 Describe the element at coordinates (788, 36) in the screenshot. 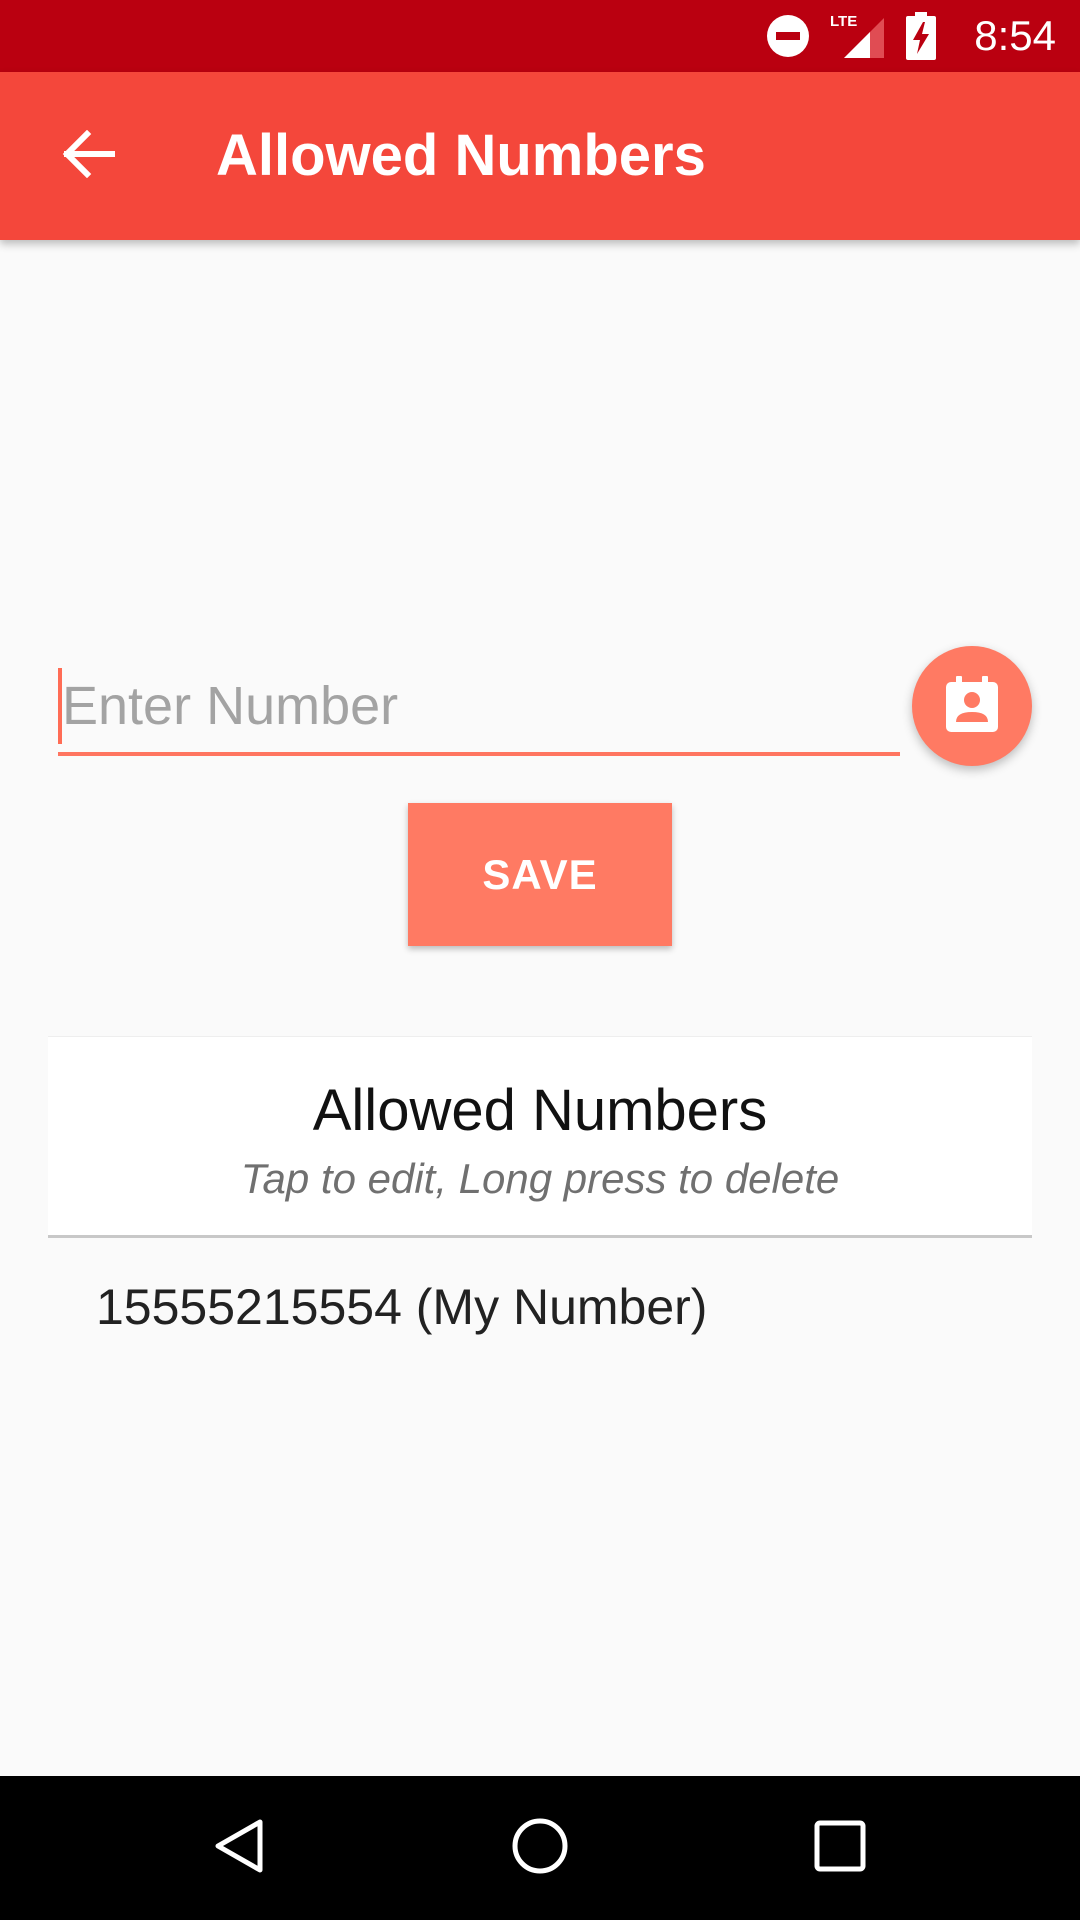

I see `do-not-disturb-icon` at that location.